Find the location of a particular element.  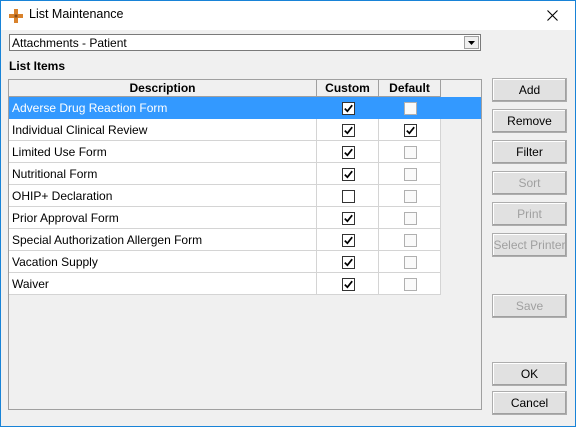

row-description: Prior Approval Form is located at coordinates (163, 218).